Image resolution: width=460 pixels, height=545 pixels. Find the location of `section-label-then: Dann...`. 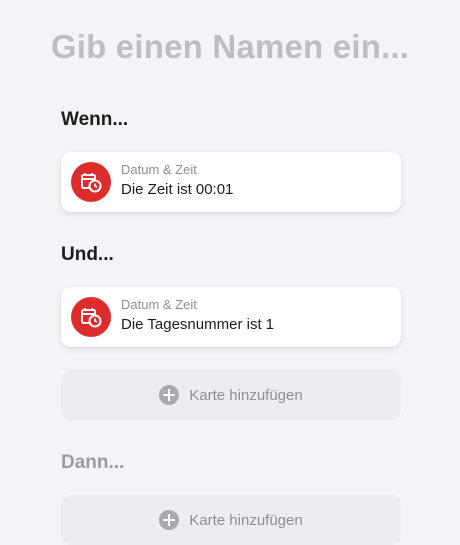

section-label-then: Dann... is located at coordinates (93, 462).